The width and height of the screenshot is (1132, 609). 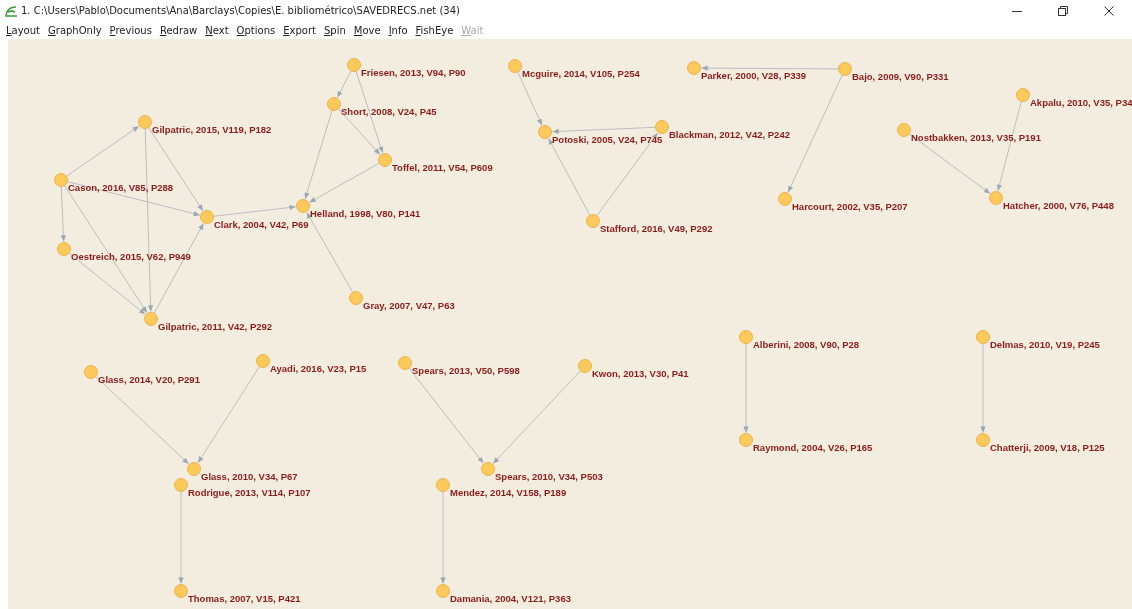 I want to click on node-label: Parker, 2000, V28, P339, so click(x=754, y=75).